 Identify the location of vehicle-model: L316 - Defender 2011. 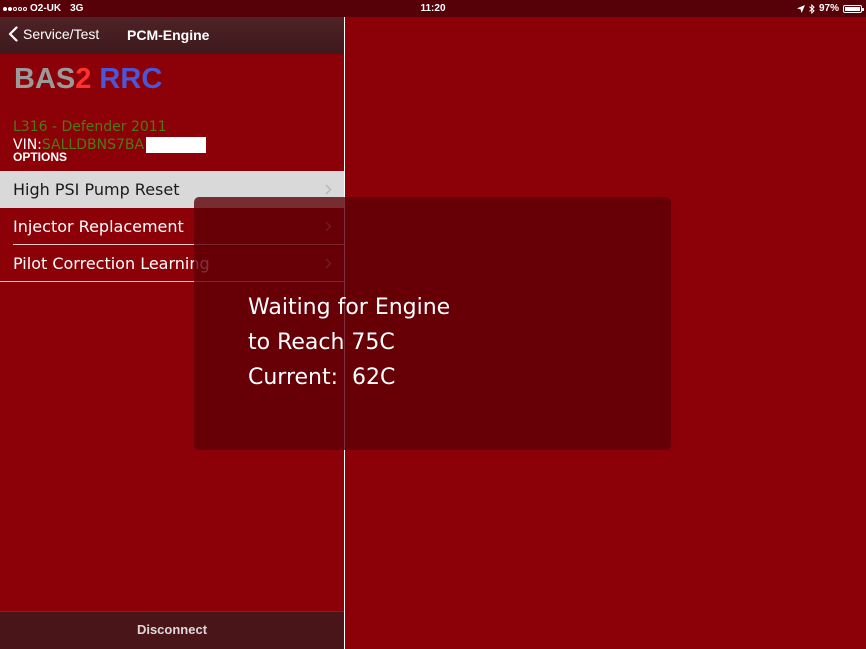
(90, 127).